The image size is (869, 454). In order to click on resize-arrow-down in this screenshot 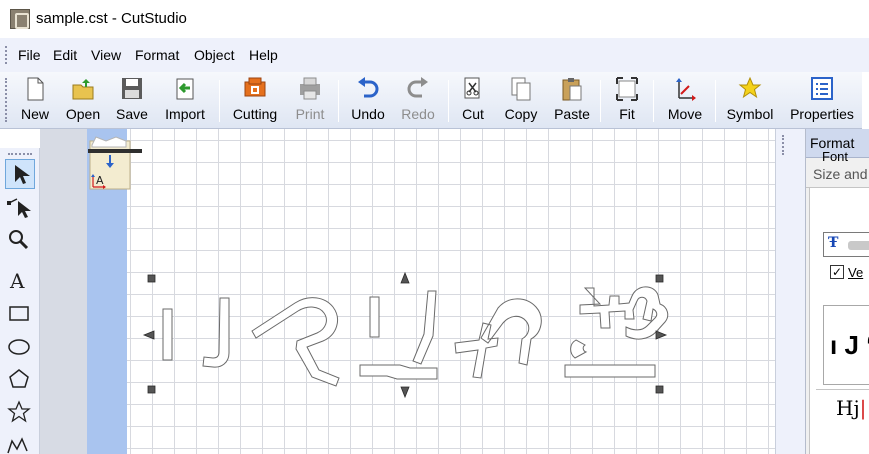, I will do `click(405, 392)`.